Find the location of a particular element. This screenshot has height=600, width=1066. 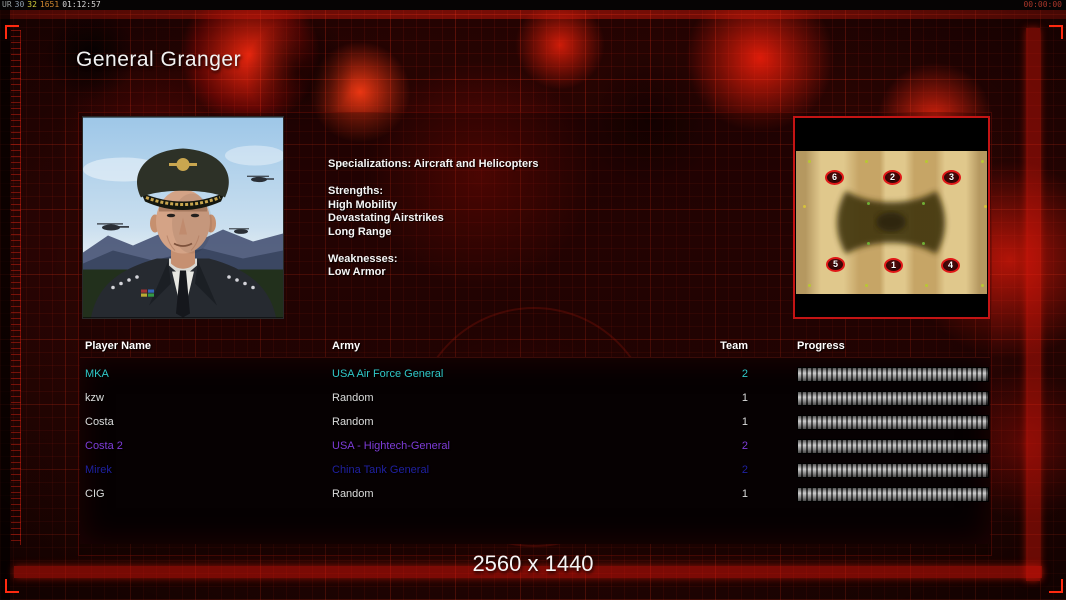

general-portrait is located at coordinates (183, 217).